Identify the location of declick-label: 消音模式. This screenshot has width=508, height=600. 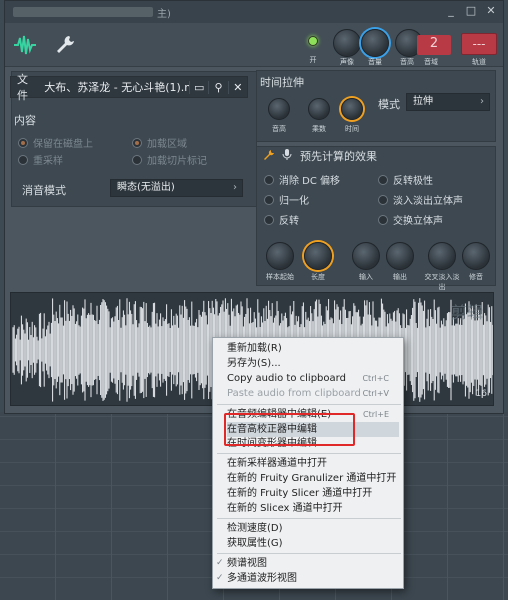
(44, 190).